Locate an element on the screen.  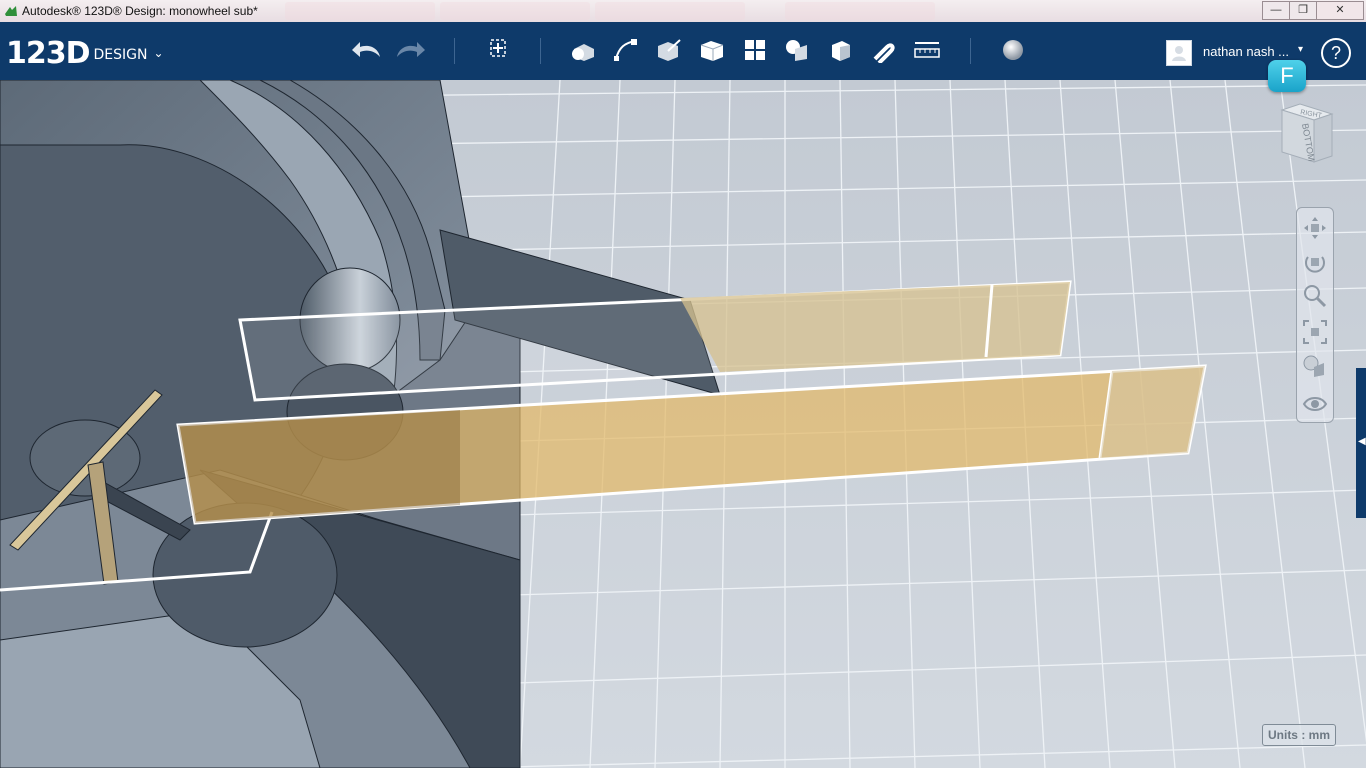
measure-icon is located at coordinates (927, 50).